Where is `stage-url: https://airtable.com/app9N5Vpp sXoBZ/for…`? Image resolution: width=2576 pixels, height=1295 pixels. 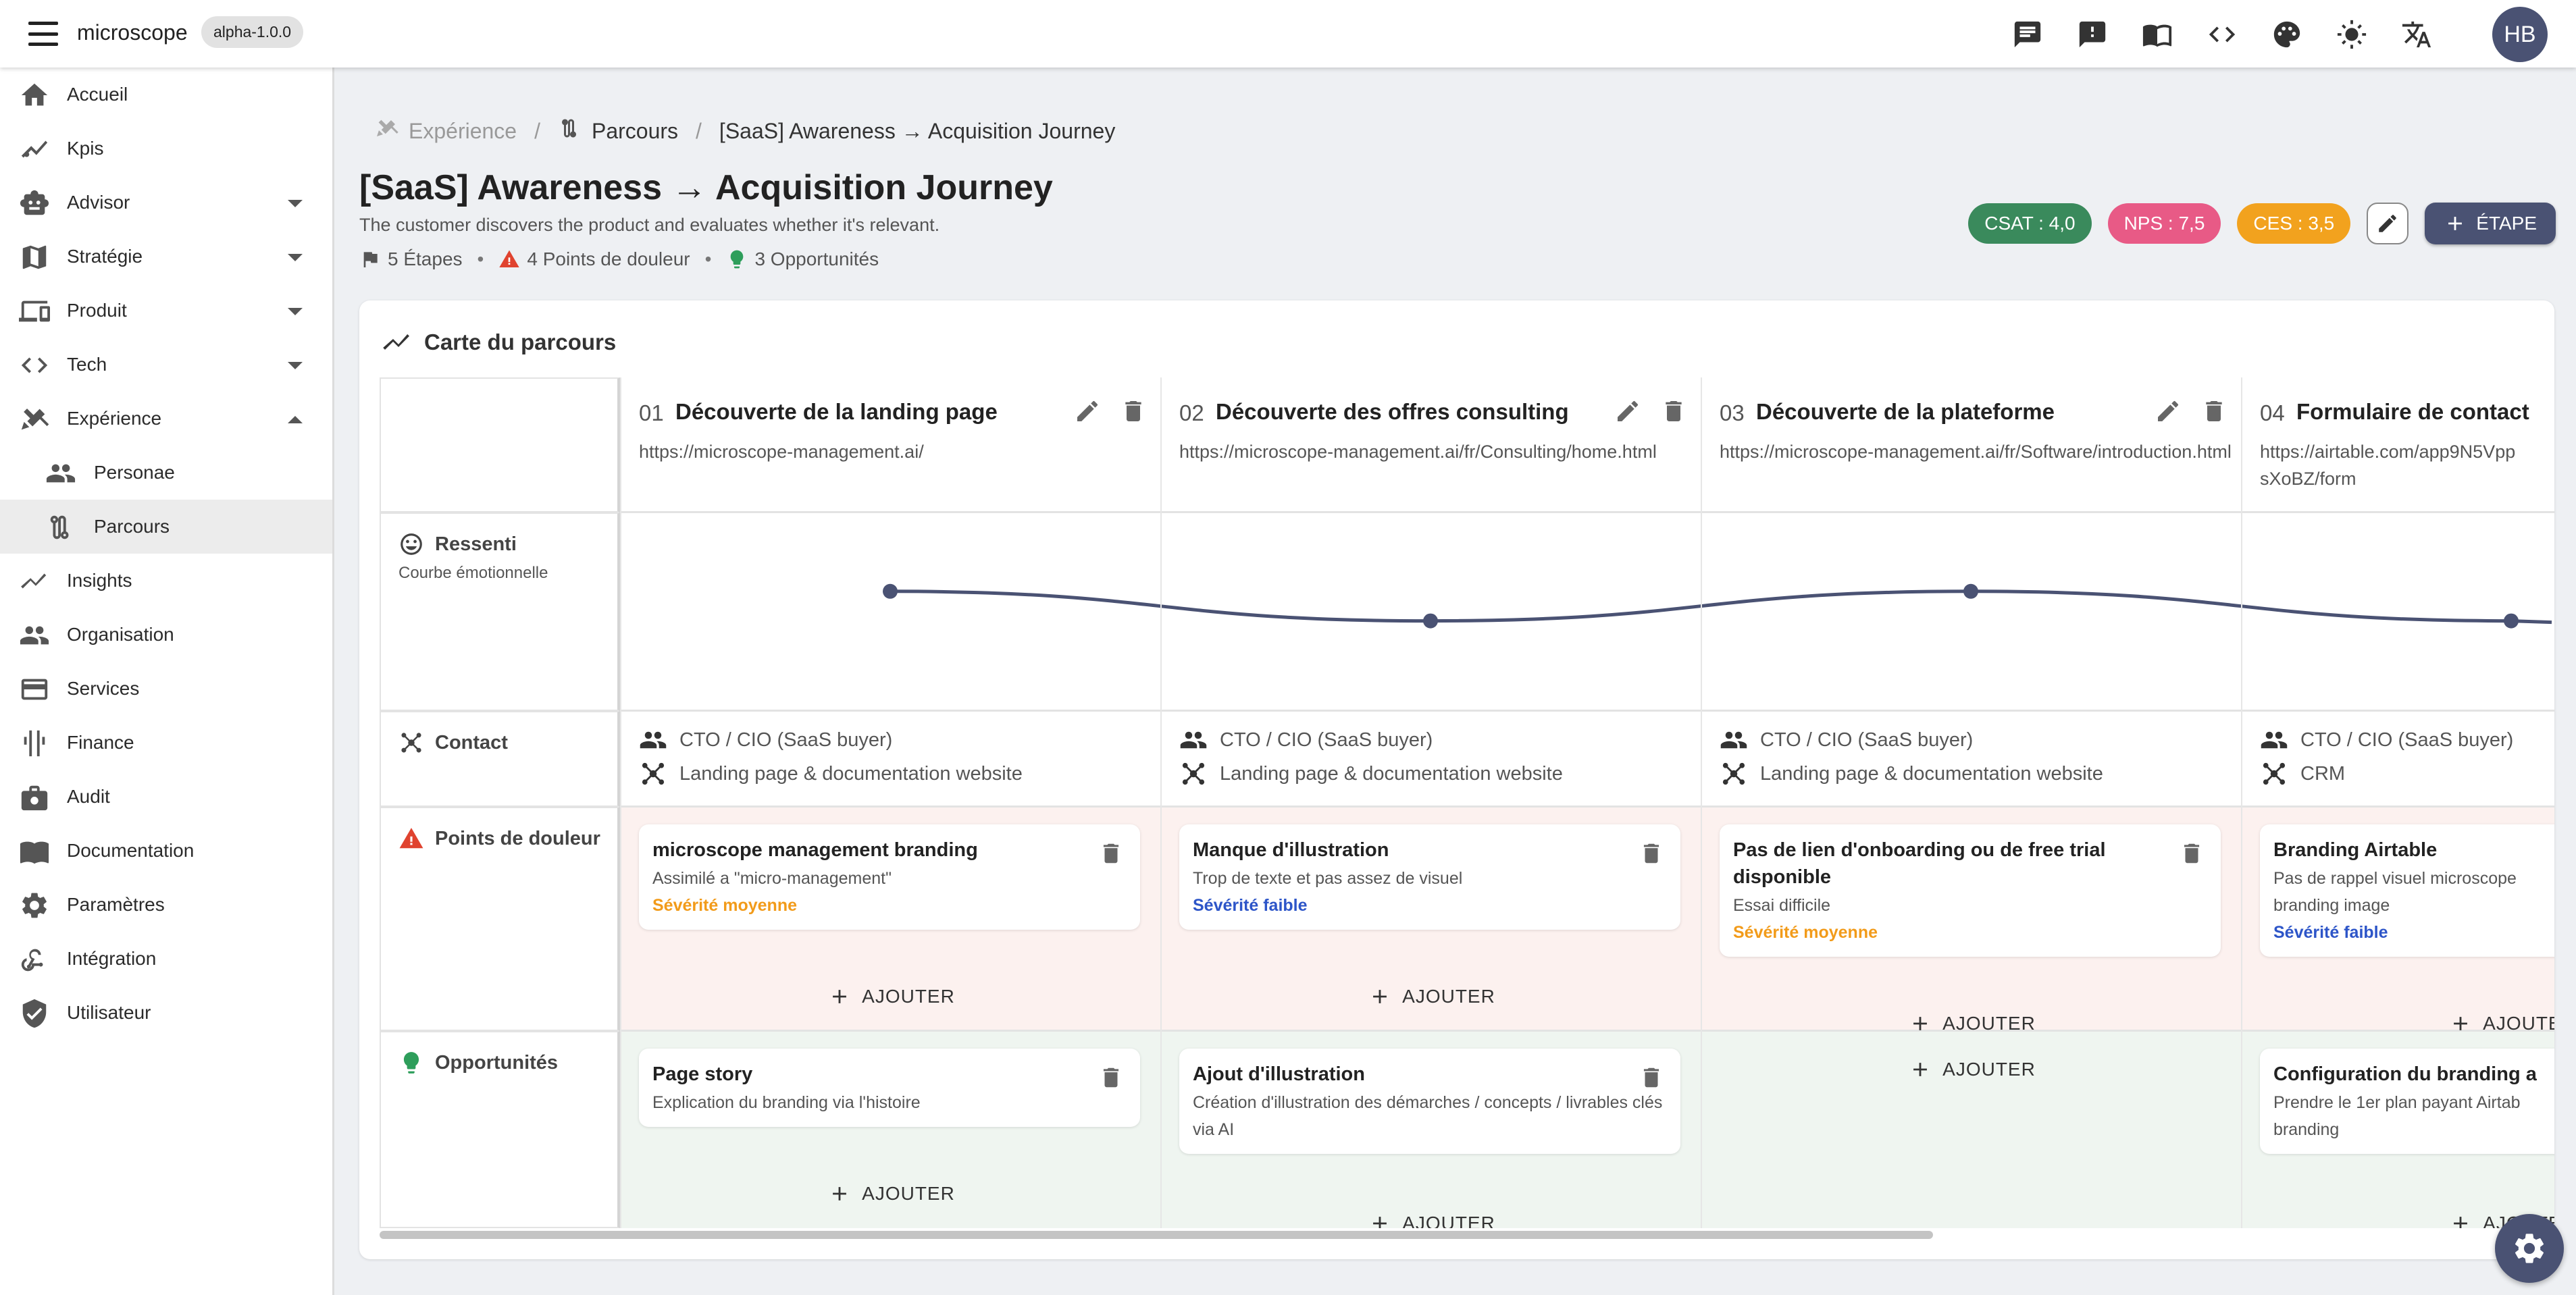
stage-url: https://airtable.com/app9N5Vpp sXoBZ/for… is located at coordinates (2391, 465).